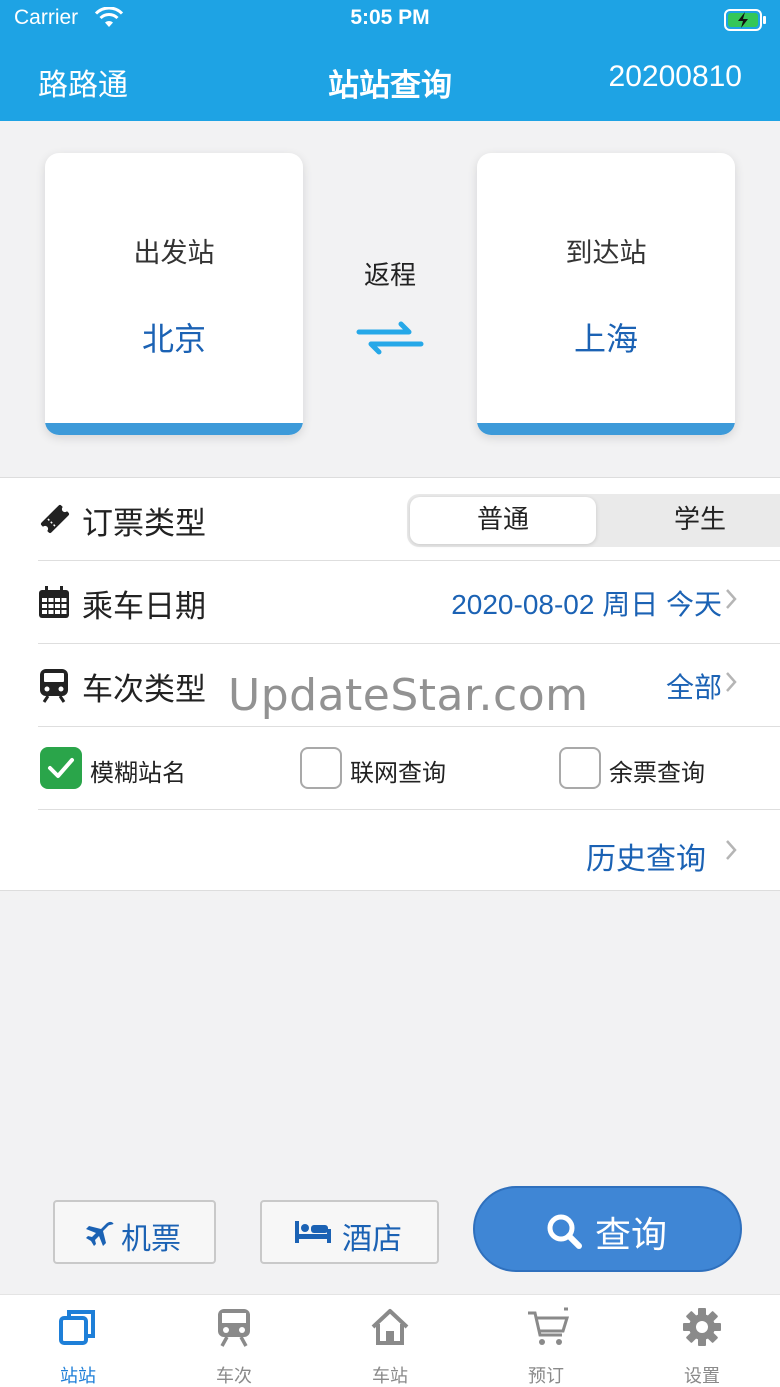  I want to click on version-label: 20200810, so click(675, 76).